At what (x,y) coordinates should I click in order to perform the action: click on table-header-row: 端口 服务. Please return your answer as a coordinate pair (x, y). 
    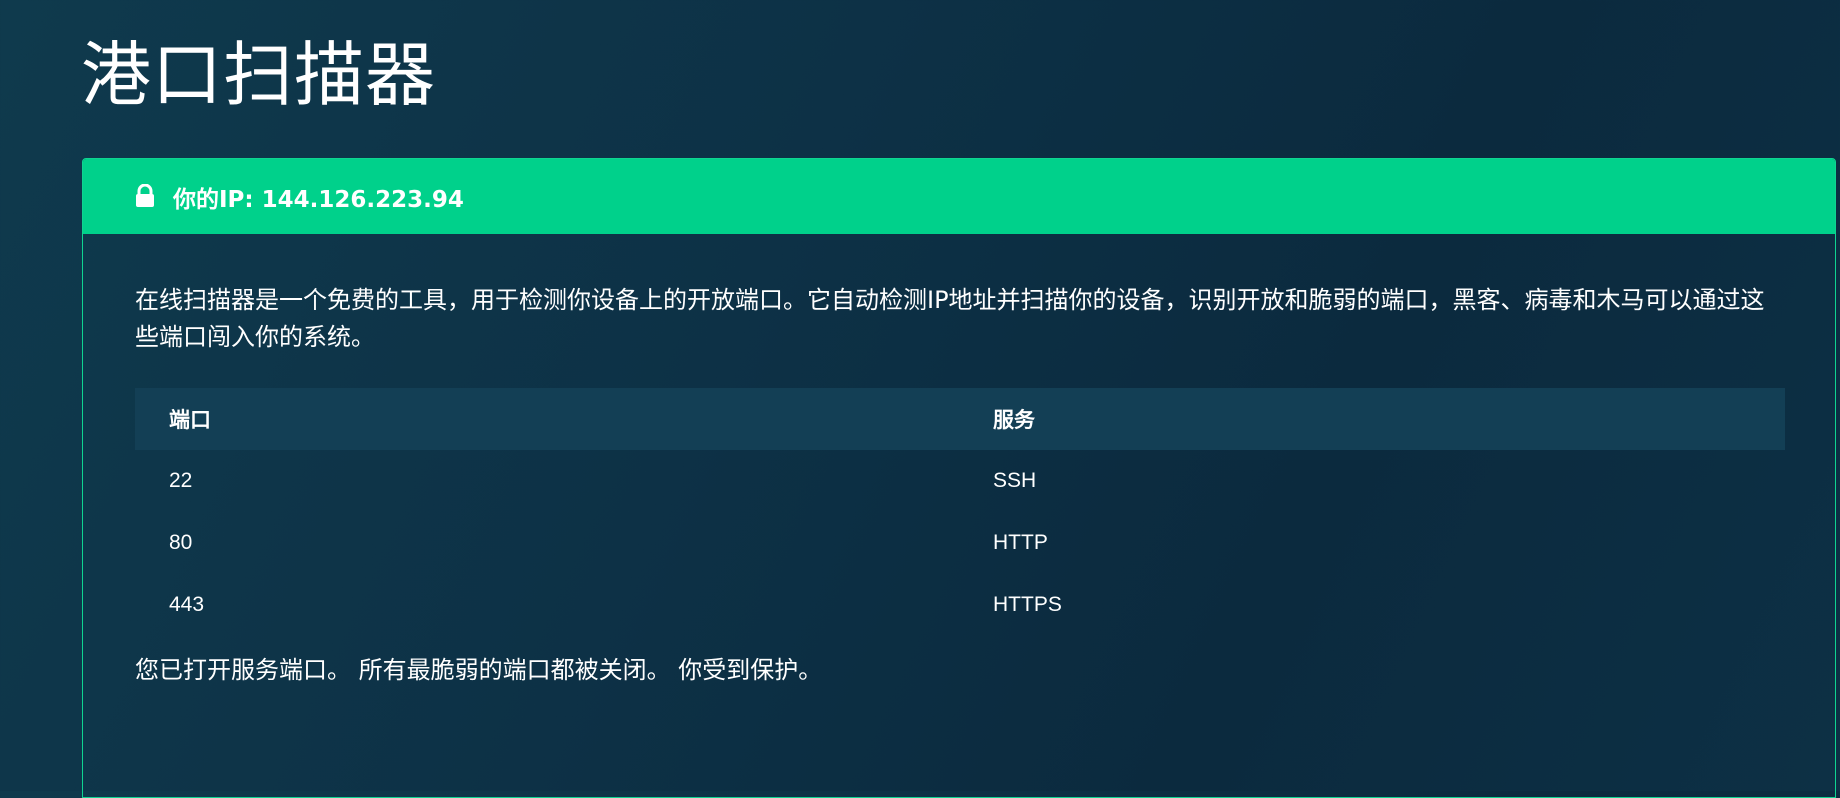
    Looking at the image, I should click on (960, 419).